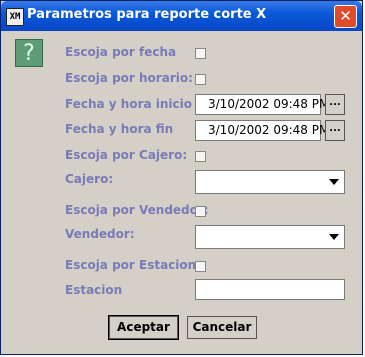  What do you see at coordinates (222, 327) in the screenshot?
I see `cancel-button: Cancelar` at bounding box center [222, 327].